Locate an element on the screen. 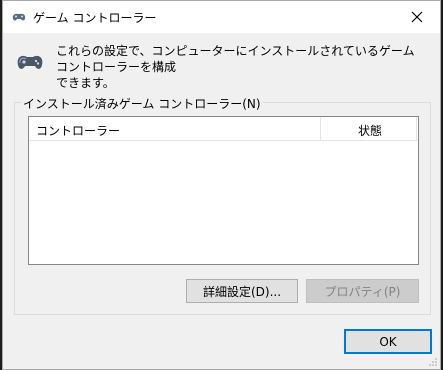  window-title: ゲーム コントローラー is located at coordinates (95, 18).